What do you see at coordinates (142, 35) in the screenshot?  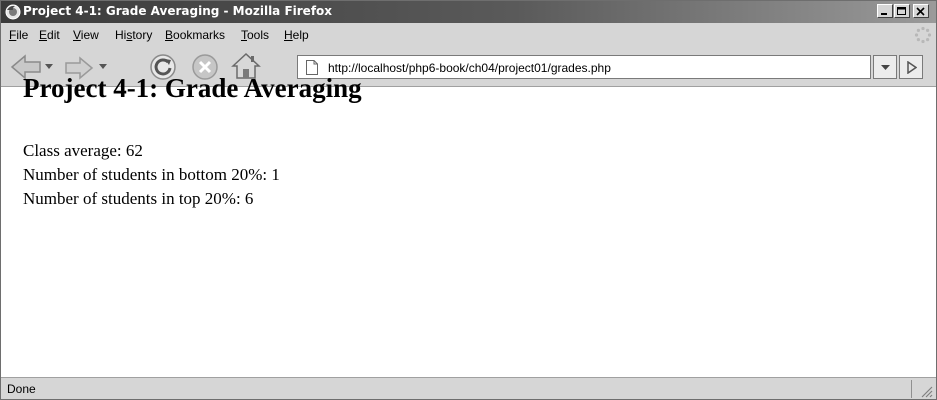 I see `menu-history-label: tory` at bounding box center [142, 35].